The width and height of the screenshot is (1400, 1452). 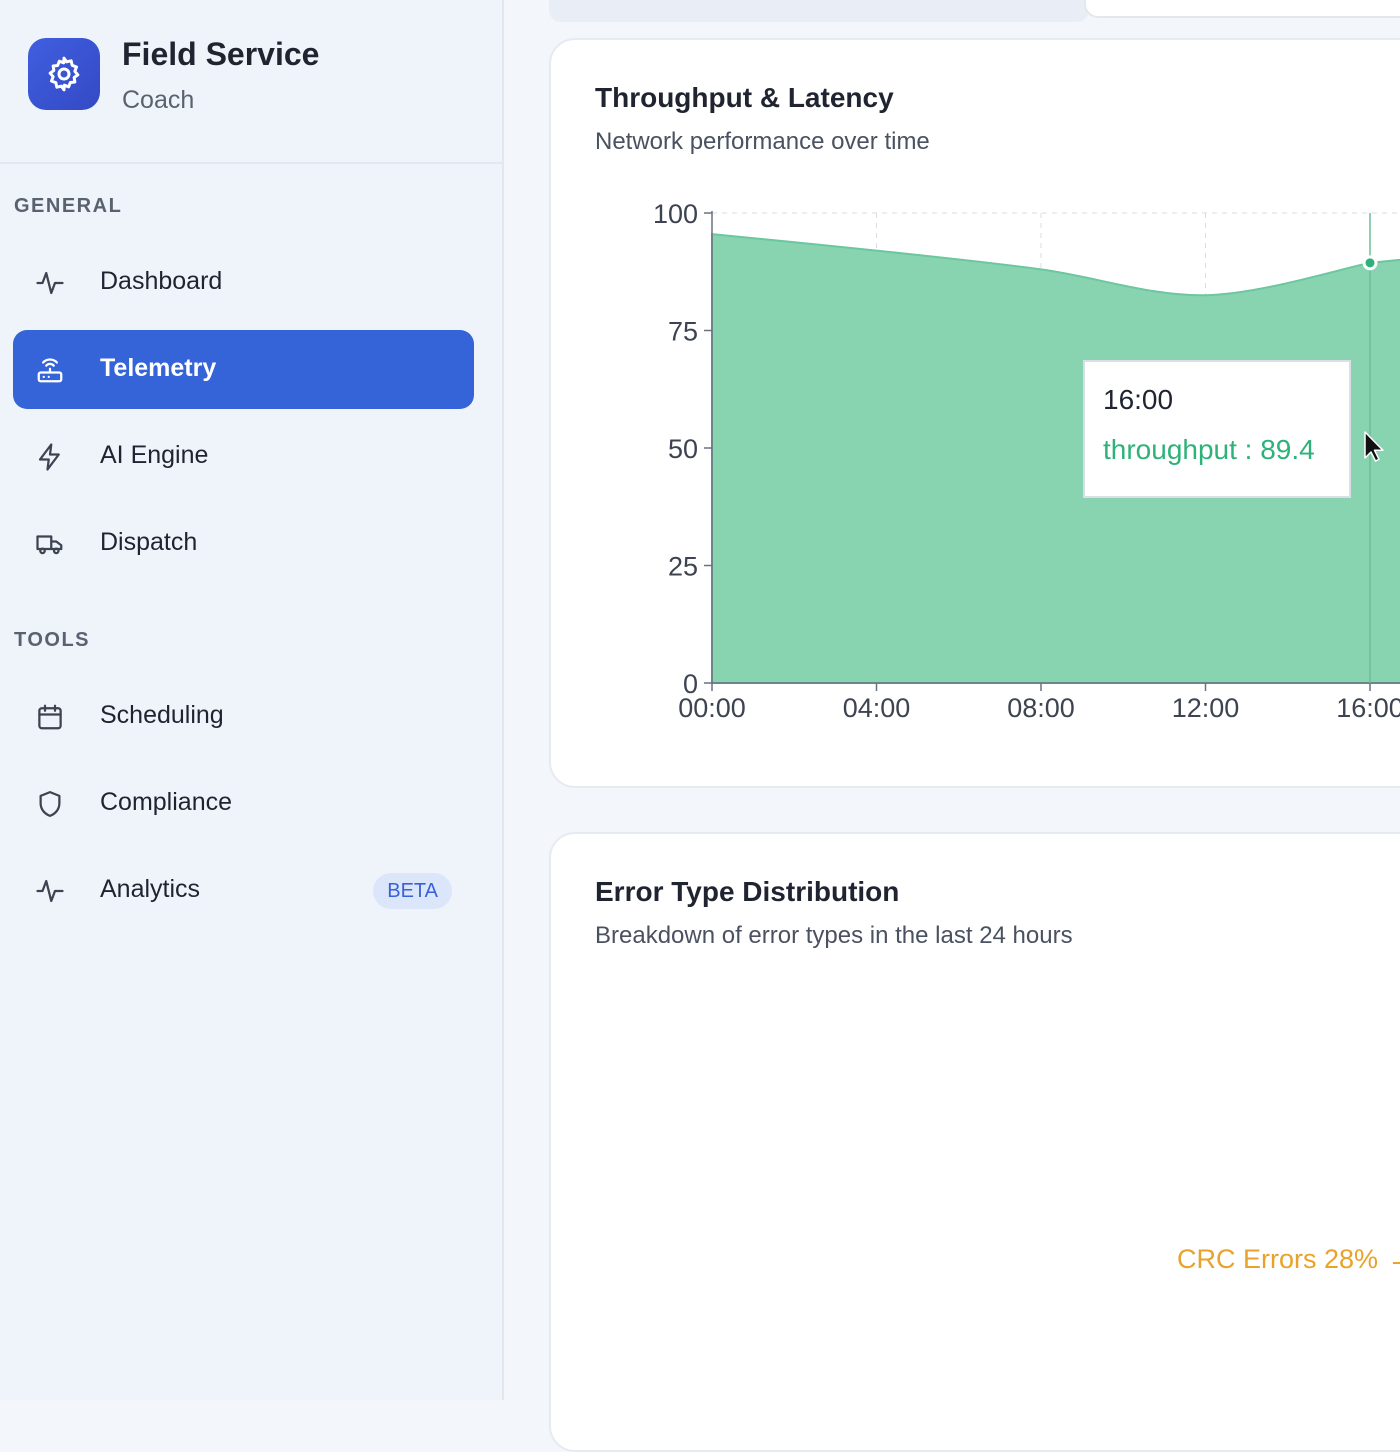 I want to click on sidebar-item-scheduling: Scheduling, so click(x=243, y=716).